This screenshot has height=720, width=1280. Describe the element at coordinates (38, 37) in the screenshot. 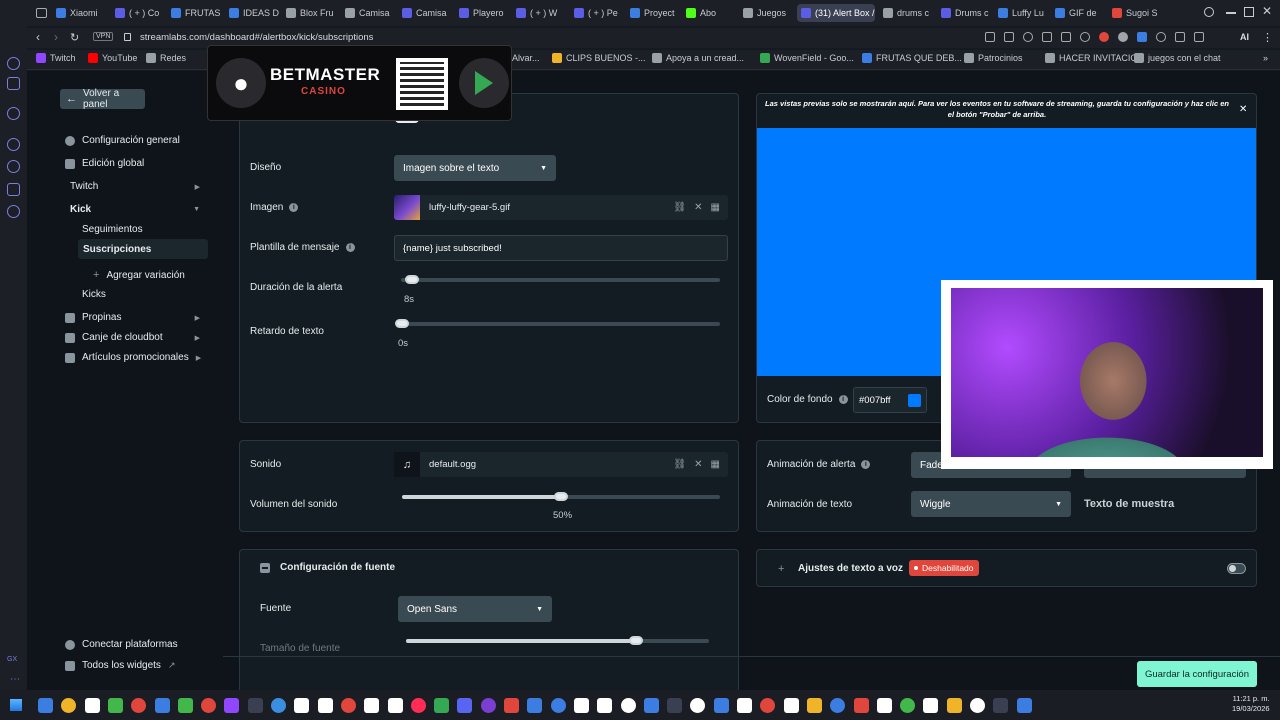

I see `back-icon: ‹` at that location.